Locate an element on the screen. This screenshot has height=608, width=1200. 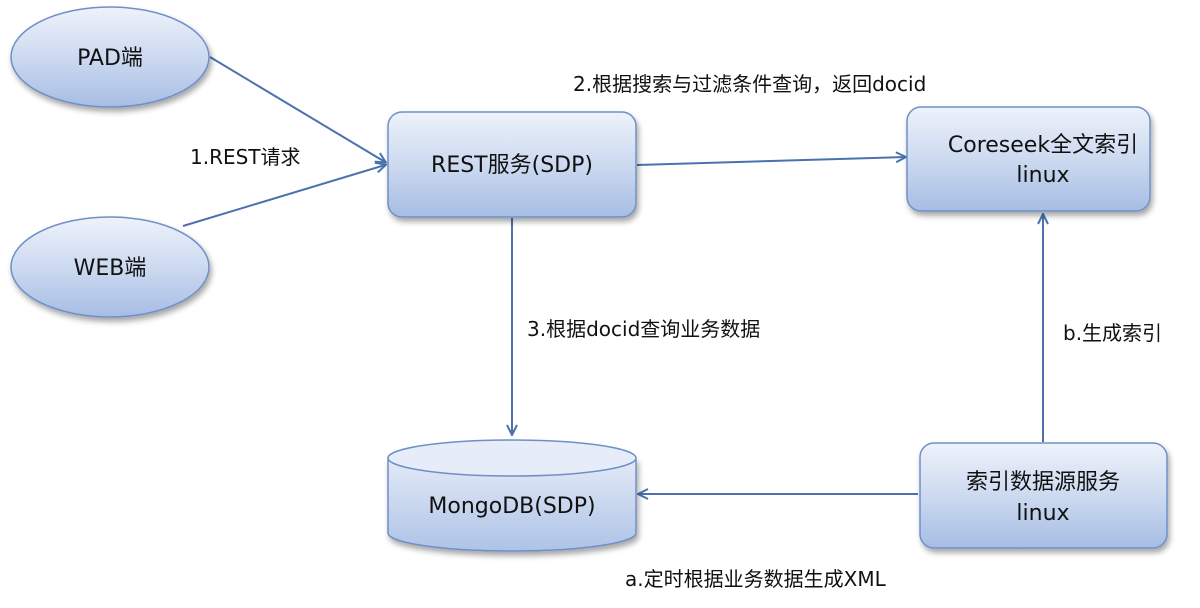
edge-label-gen-index: b.生成索引 is located at coordinates (1112, 333).